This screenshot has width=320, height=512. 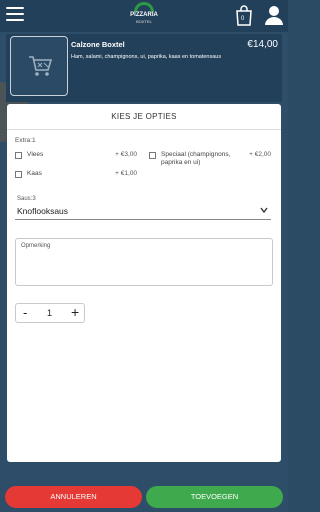 I want to click on top-bar: PIZZARIA BOXTEL 0, so click(x=144, y=16).